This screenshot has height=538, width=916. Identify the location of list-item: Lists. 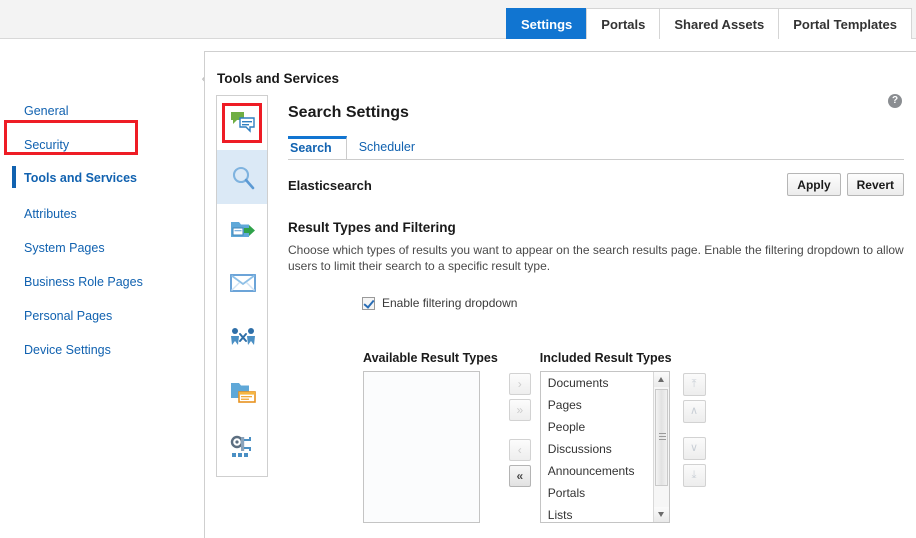
(605, 513).